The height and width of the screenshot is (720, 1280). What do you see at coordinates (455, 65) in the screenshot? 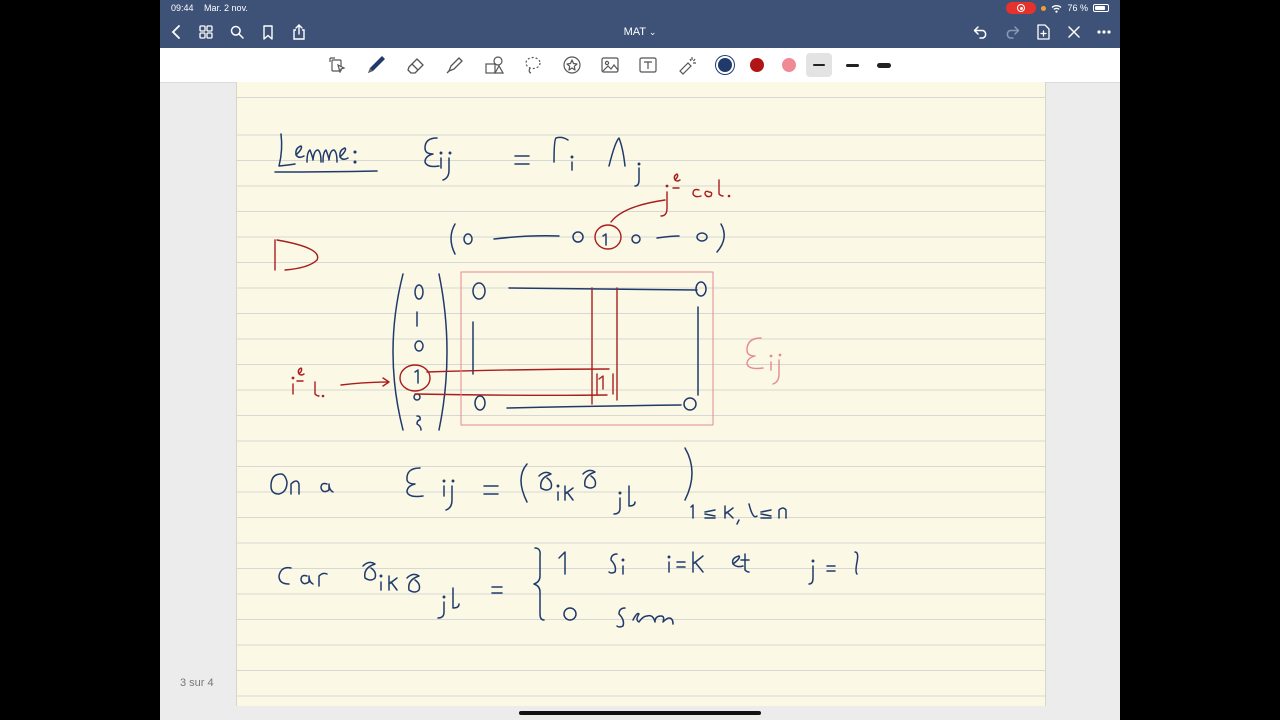
I see `highlighter-icon` at bounding box center [455, 65].